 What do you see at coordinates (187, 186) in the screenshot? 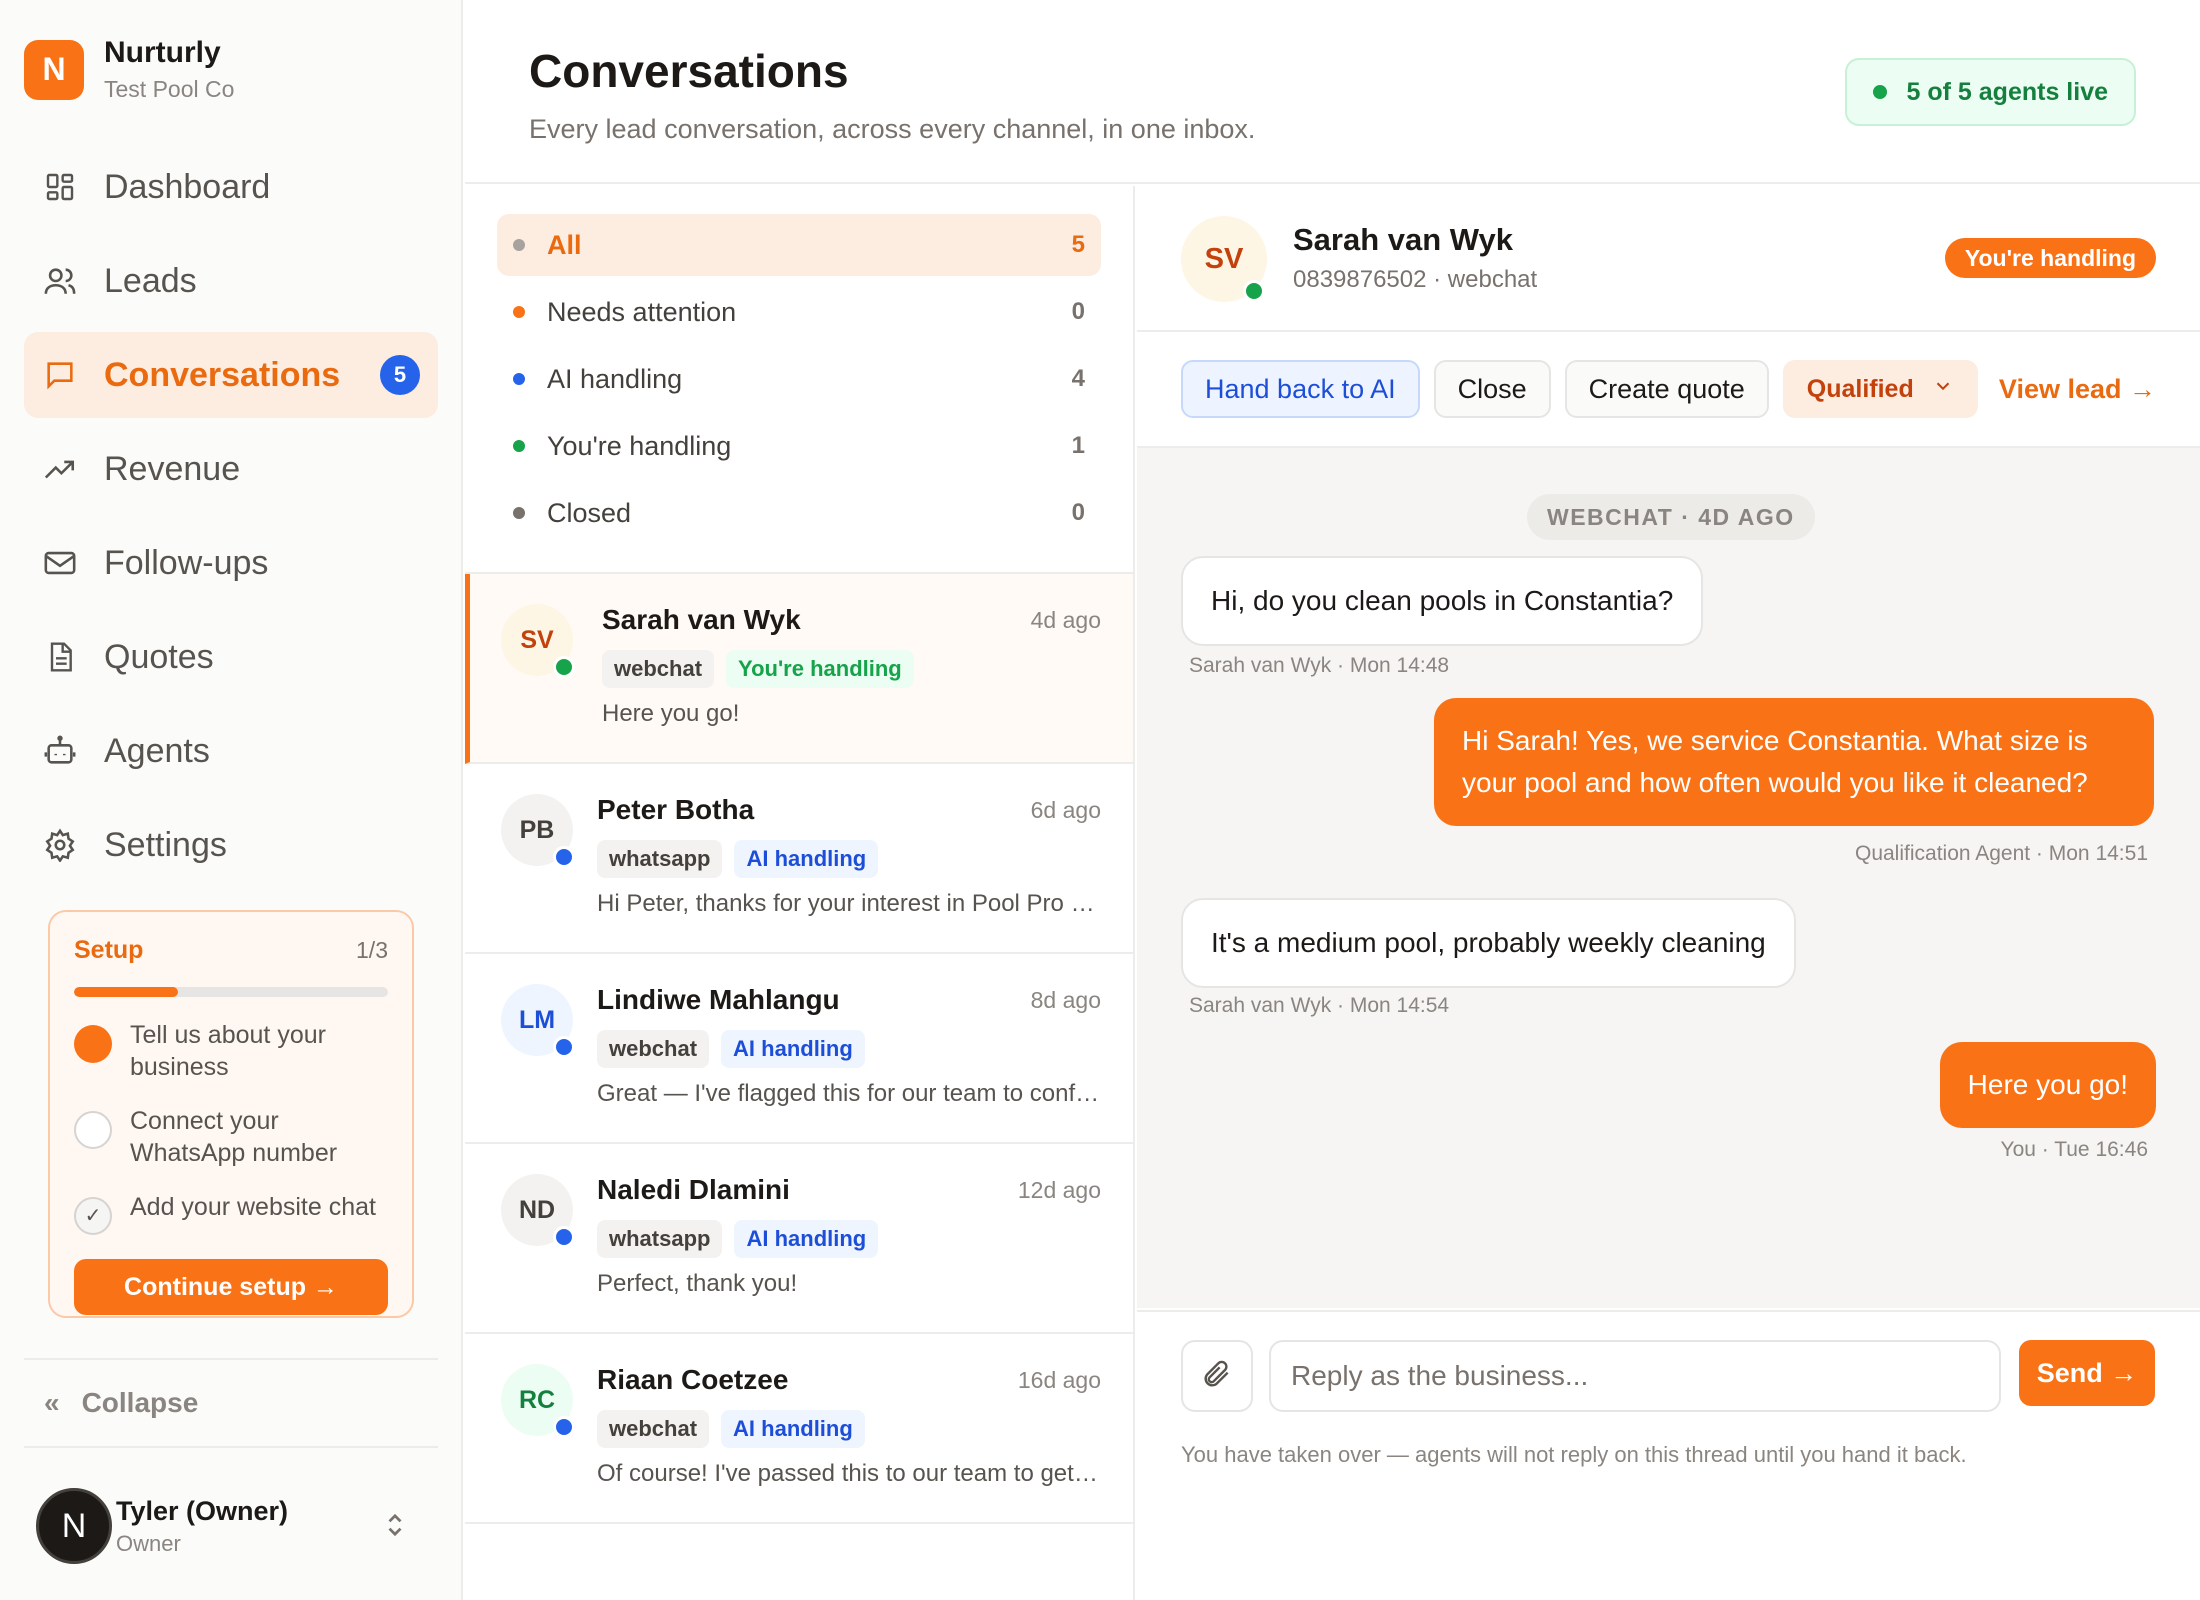
I see `nav-label: Dashboard` at bounding box center [187, 186].